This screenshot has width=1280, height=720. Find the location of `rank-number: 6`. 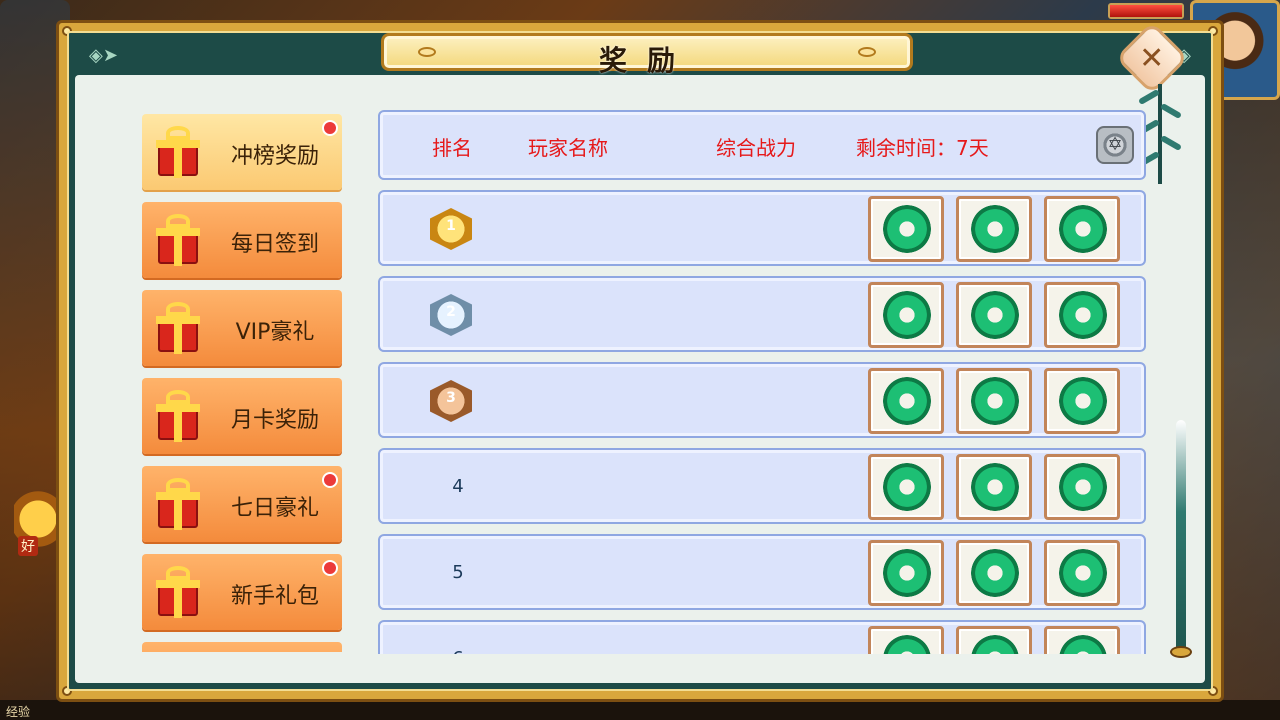

rank-number: 6 is located at coordinates (458, 651).